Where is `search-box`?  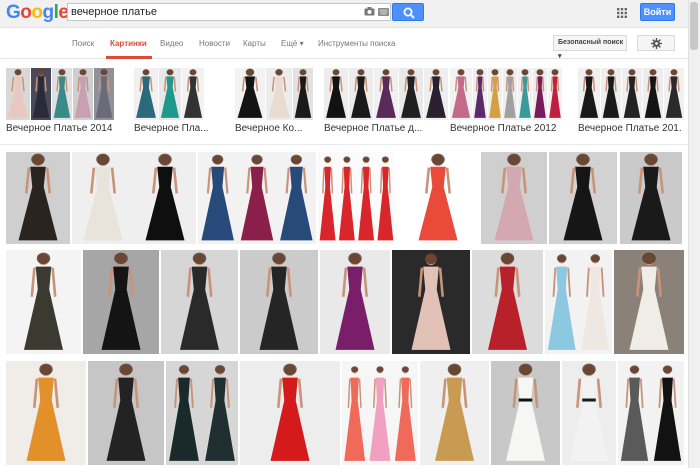
search-box is located at coordinates (229, 12).